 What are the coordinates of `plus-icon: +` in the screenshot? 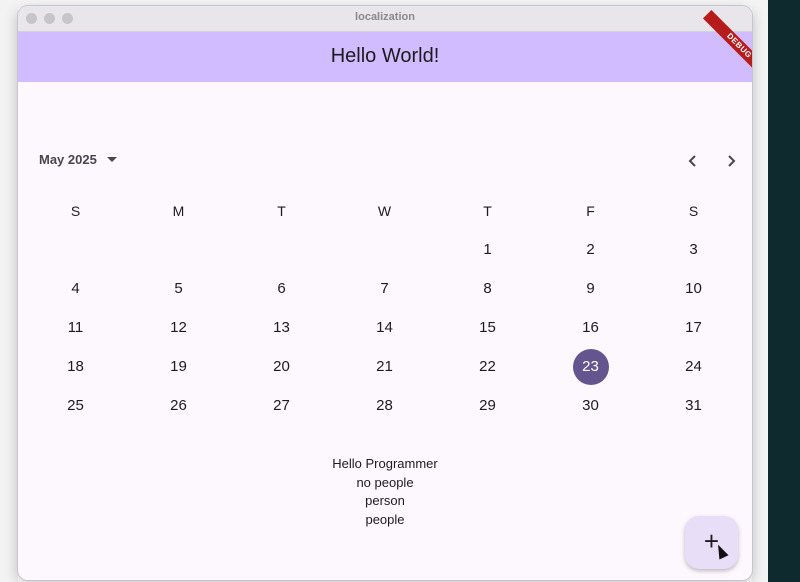 It's located at (711, 541).